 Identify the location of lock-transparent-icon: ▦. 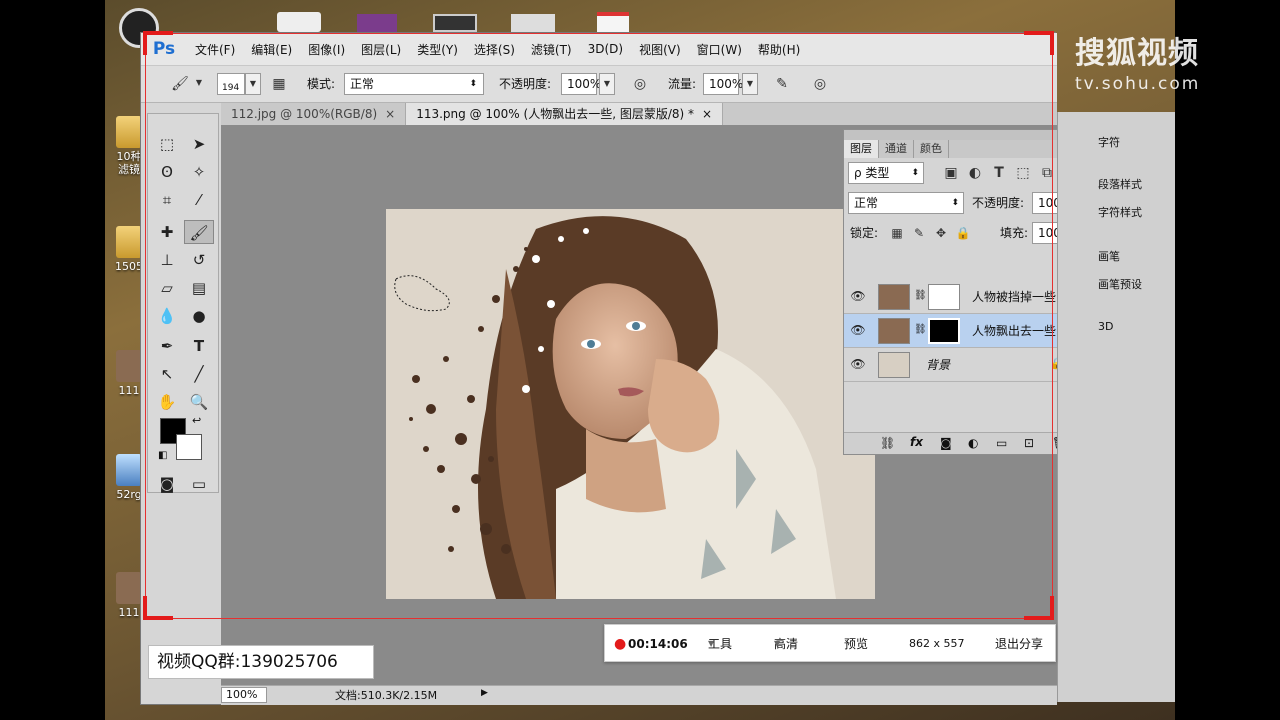
(897, 233).